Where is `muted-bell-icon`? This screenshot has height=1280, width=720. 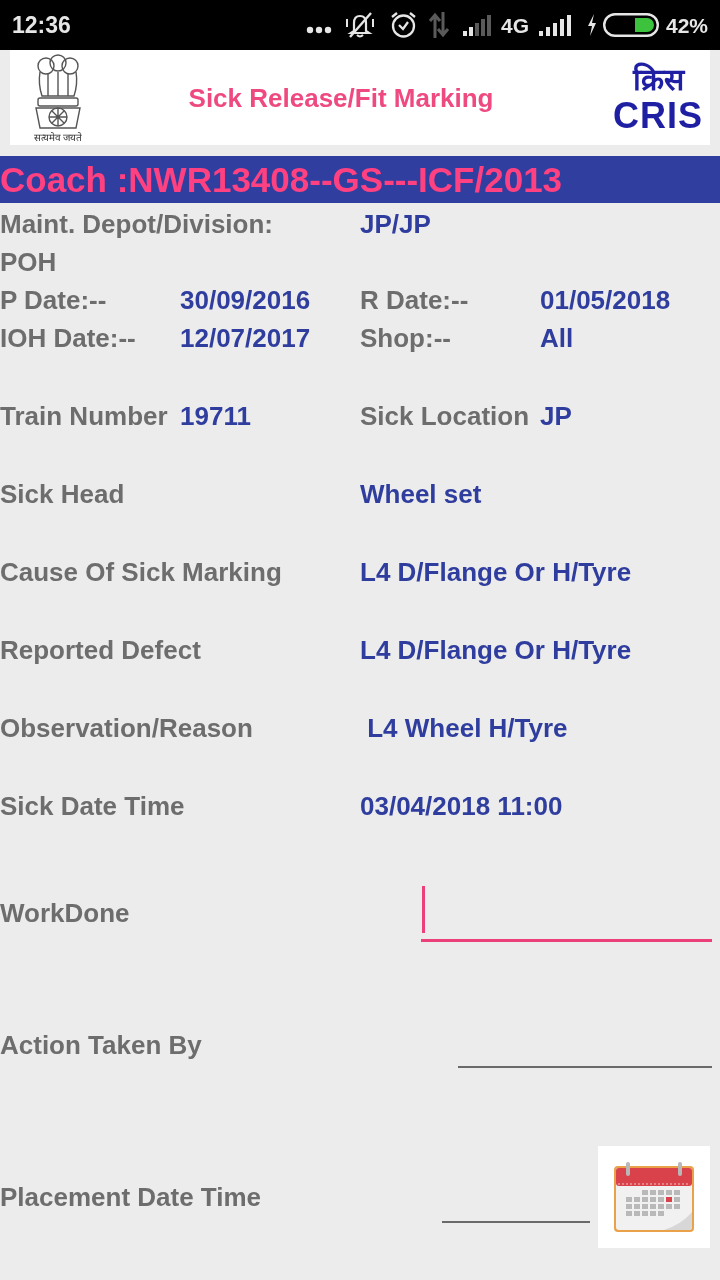
muted-bell-icon is located at coordinates (359, 25).